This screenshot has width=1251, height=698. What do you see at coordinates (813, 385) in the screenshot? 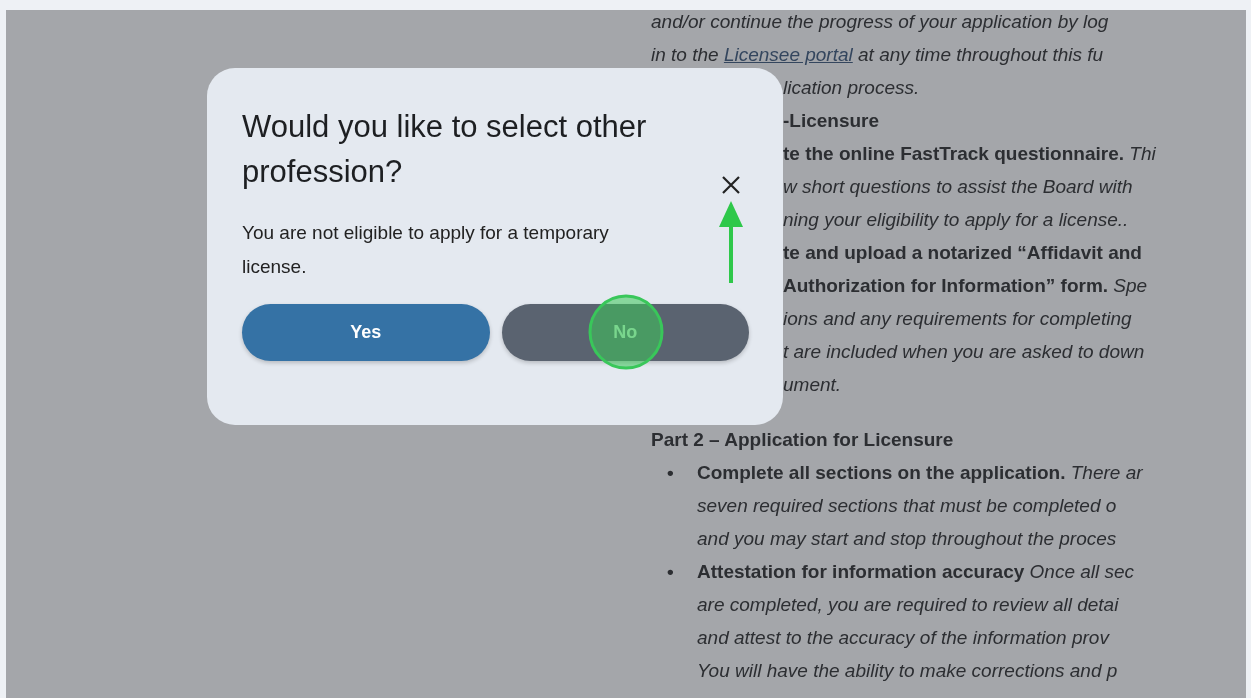
I see `paragraph-text: ument.` at bounding box center [813, 385].